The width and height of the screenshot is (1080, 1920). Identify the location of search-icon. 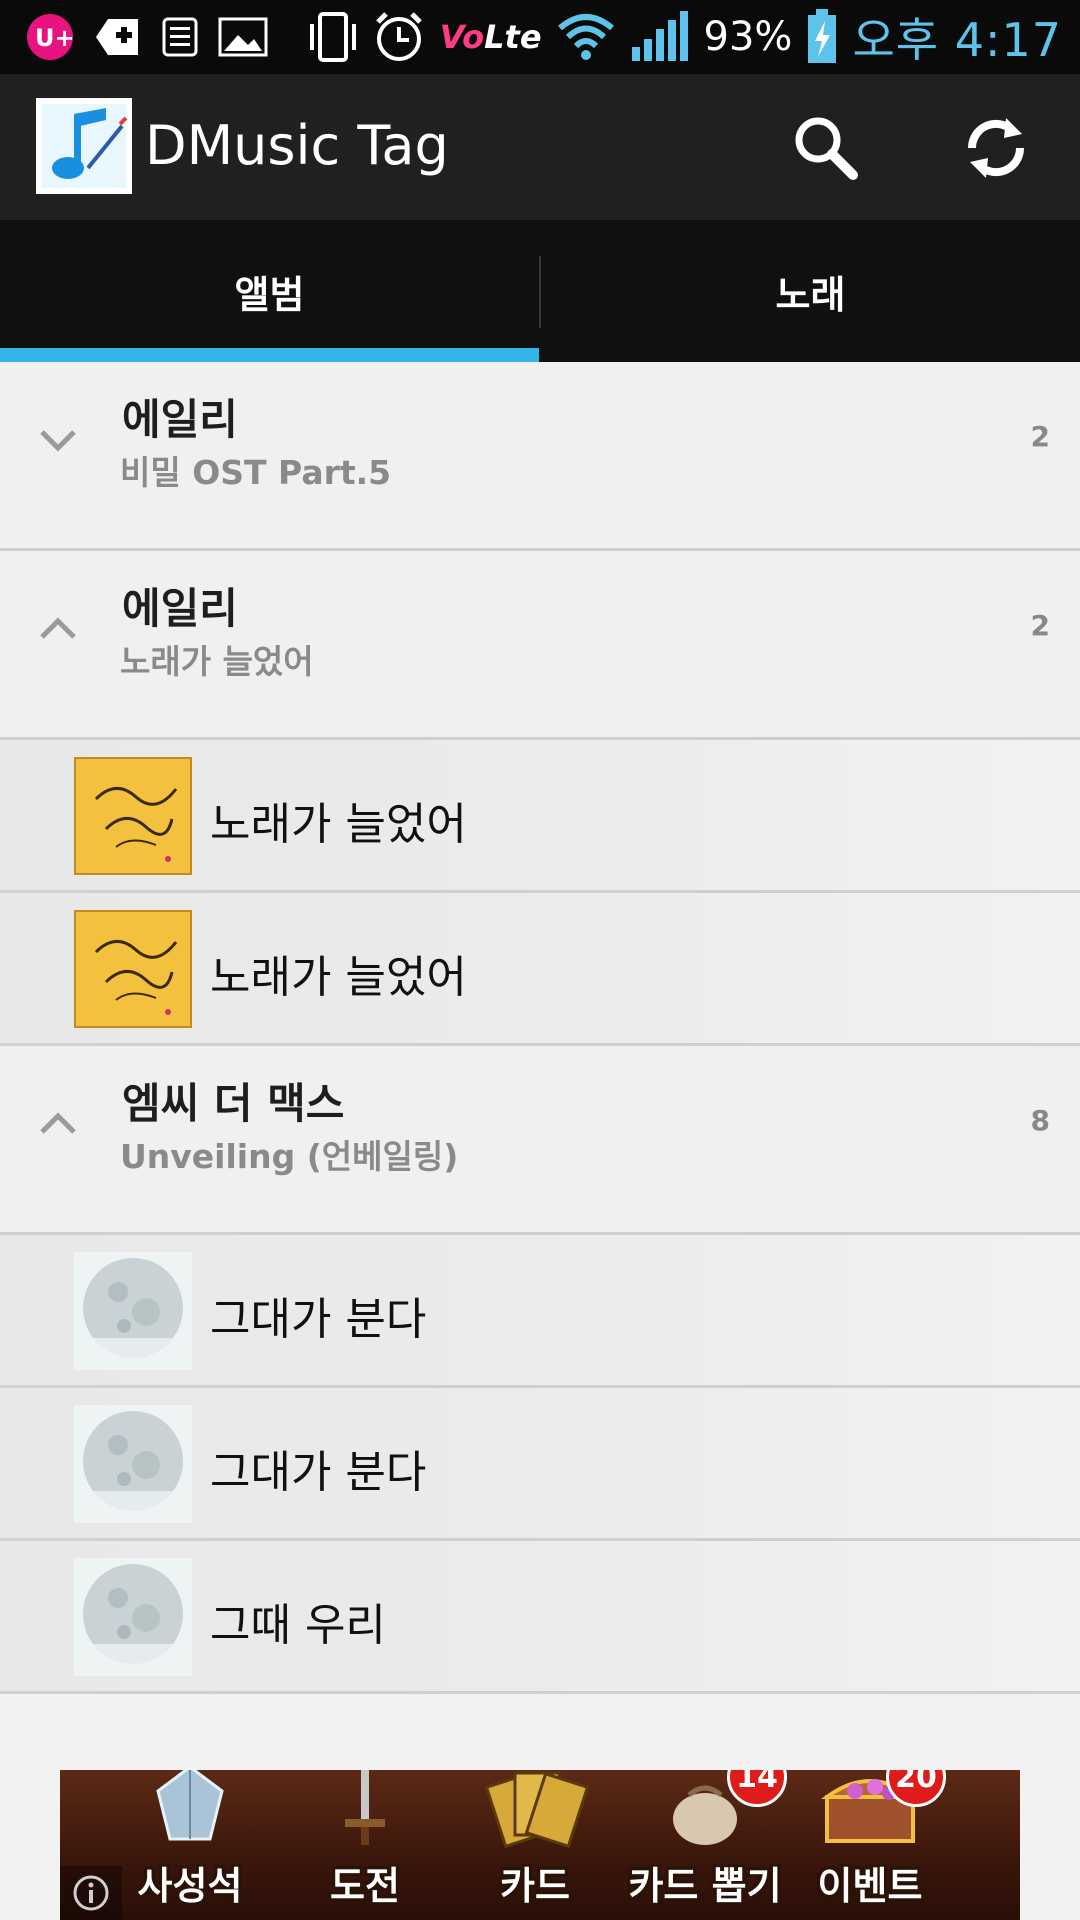
(826, 148).